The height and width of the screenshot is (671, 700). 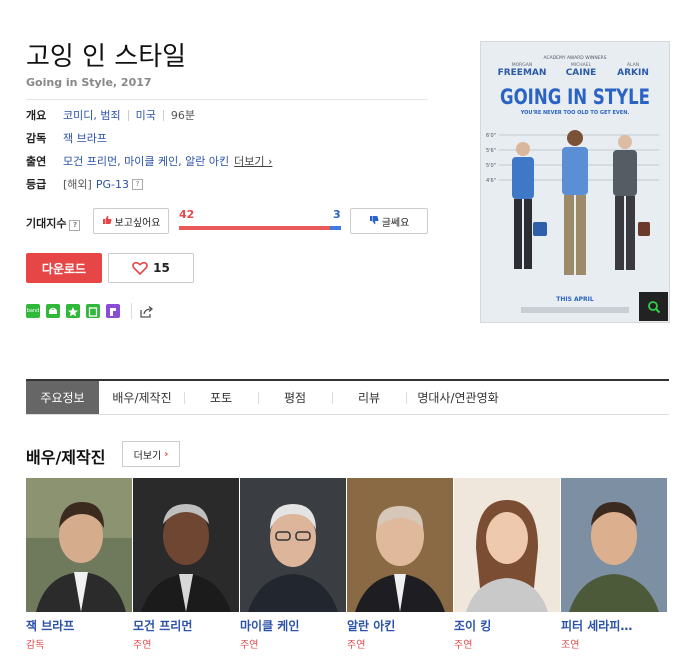 What do you see at coordinates (107, 221) in the screenshot?
I see `thumbs-up-icon` at bounding box center [107, 221].